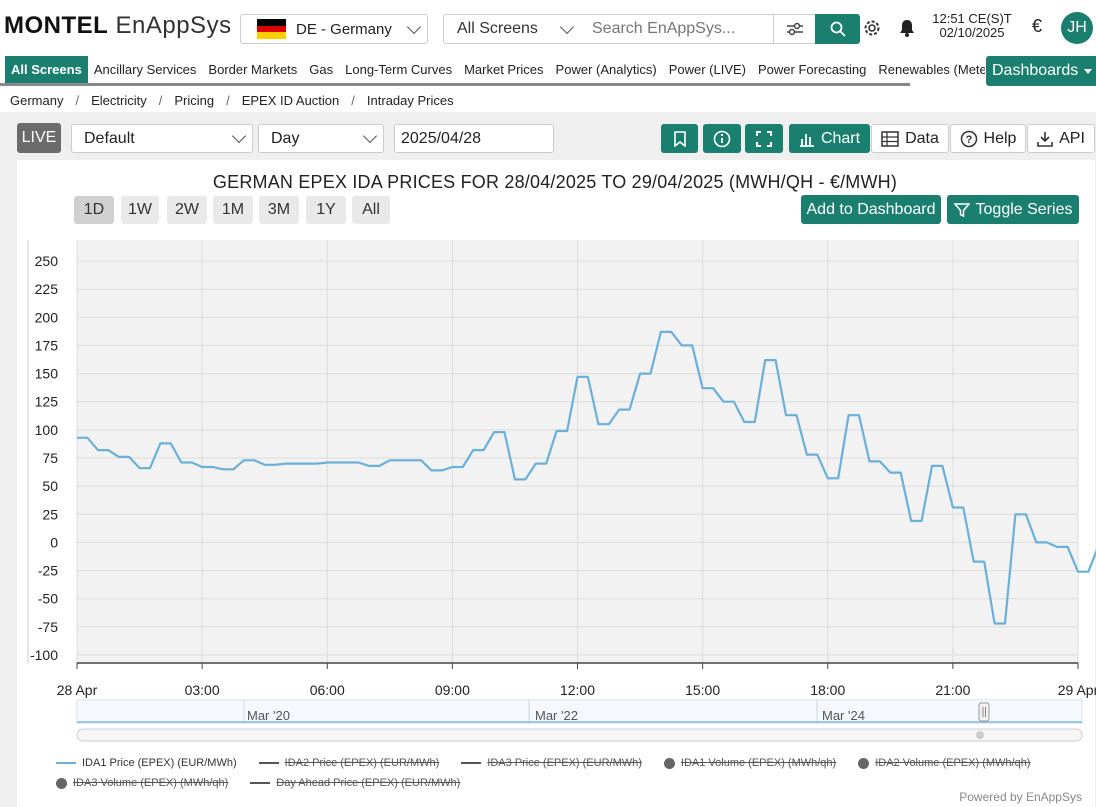 The image size is (1096, 807). What do you see at coordinates (47, 289) in the screenshot?
I see `y-tick-label: 225` at bounding box center [47, 289].